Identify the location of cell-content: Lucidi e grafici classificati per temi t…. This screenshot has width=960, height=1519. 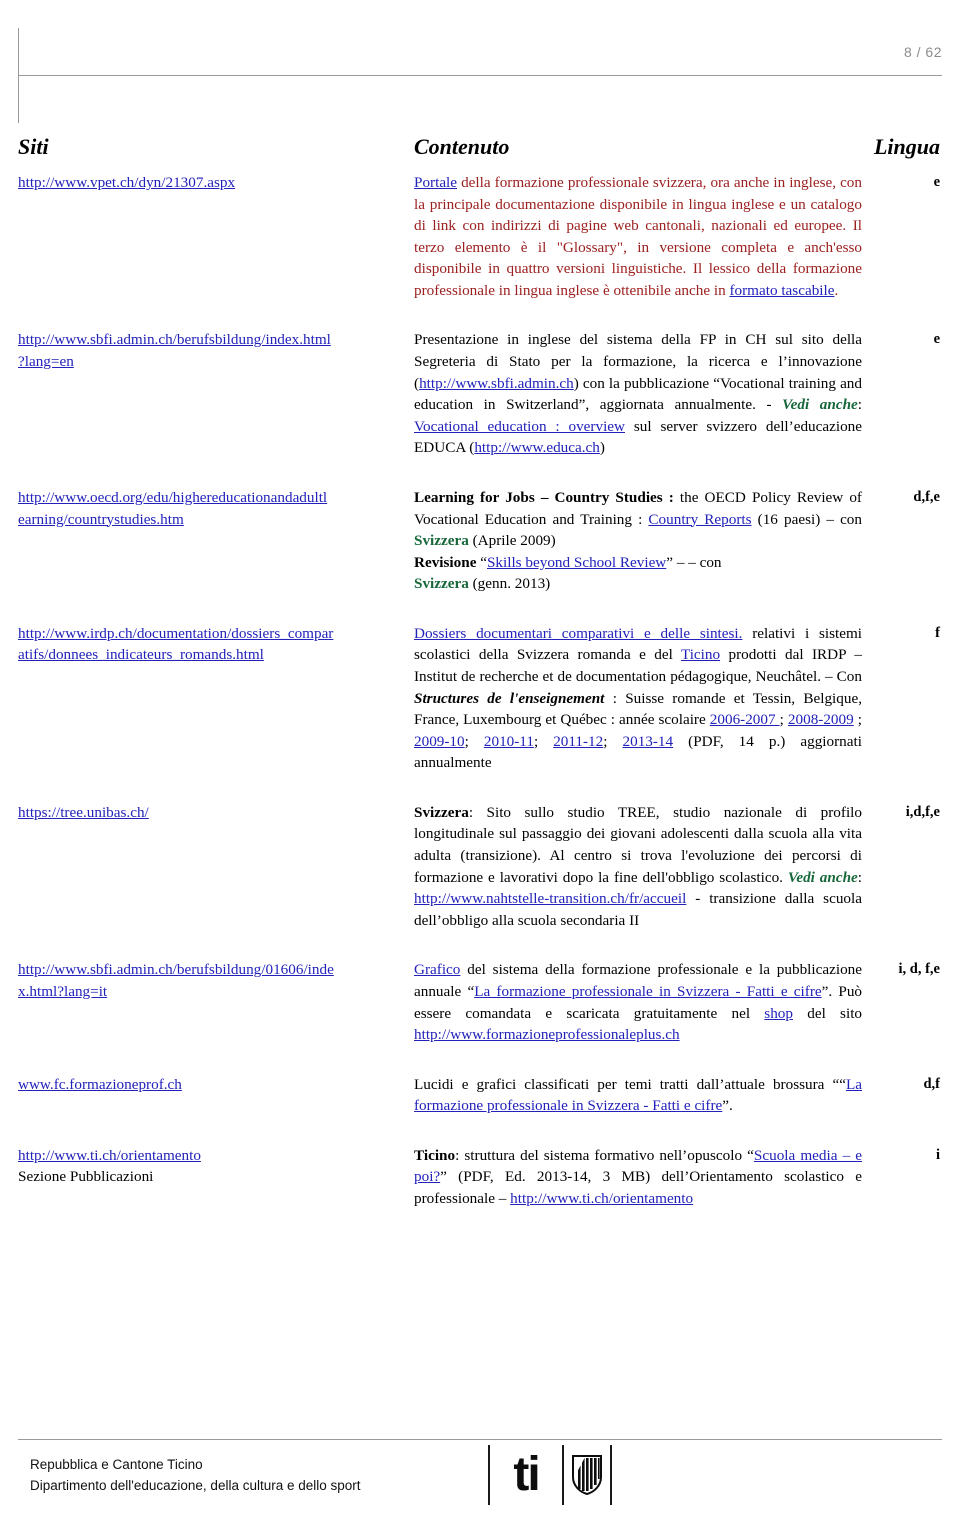
(643, 1109).